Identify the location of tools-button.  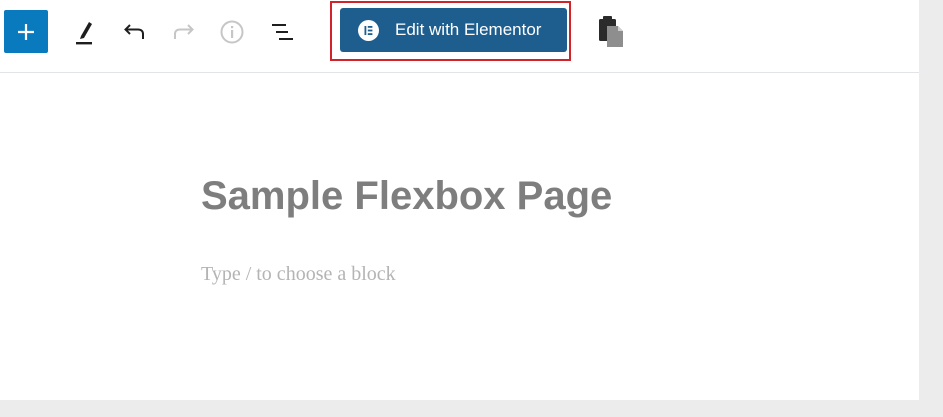
(84, 32).